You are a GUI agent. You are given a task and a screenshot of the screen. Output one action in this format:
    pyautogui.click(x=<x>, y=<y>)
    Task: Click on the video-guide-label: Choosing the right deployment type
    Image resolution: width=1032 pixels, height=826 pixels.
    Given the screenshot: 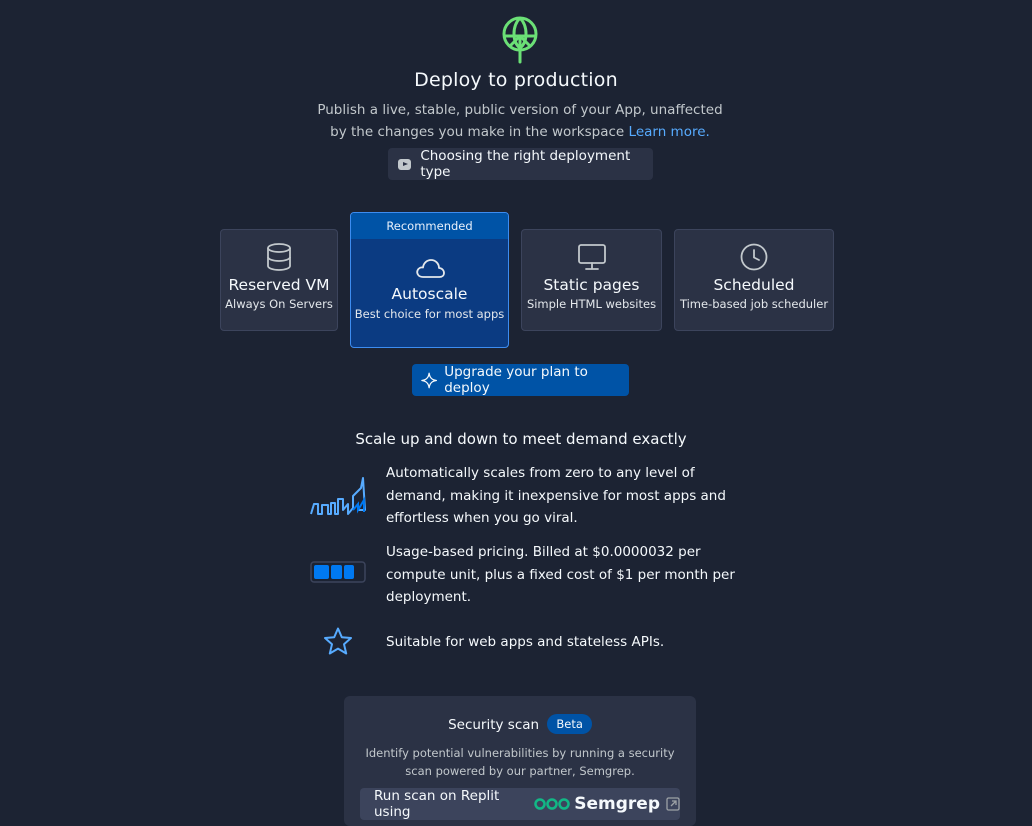 What is the action you would take?
    pyautogui.click(x=525, y=164)
    